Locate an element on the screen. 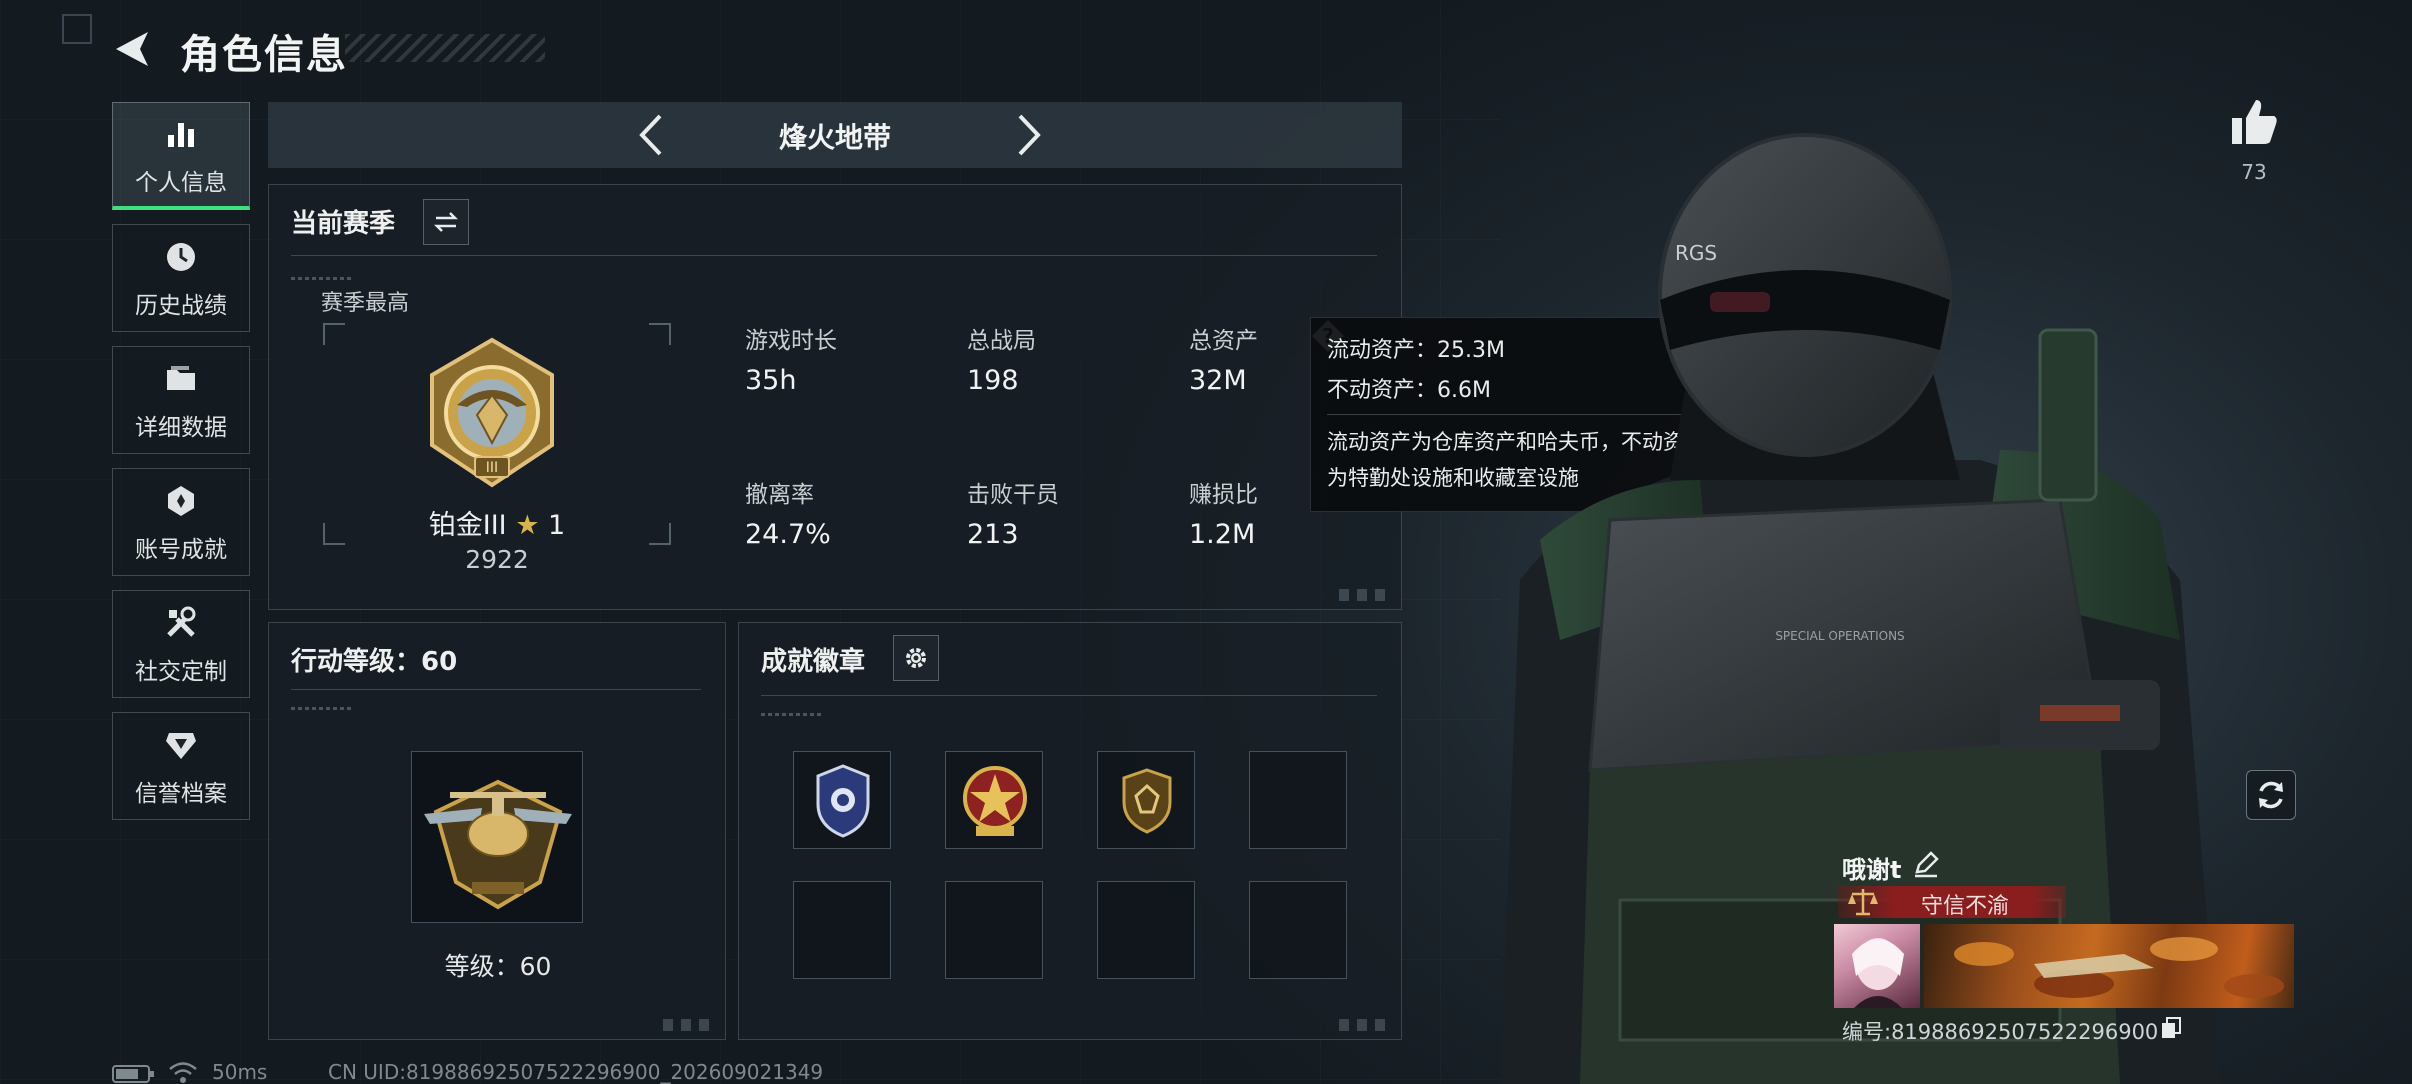  stat-value: 198 is located at coordinates (993, 380).